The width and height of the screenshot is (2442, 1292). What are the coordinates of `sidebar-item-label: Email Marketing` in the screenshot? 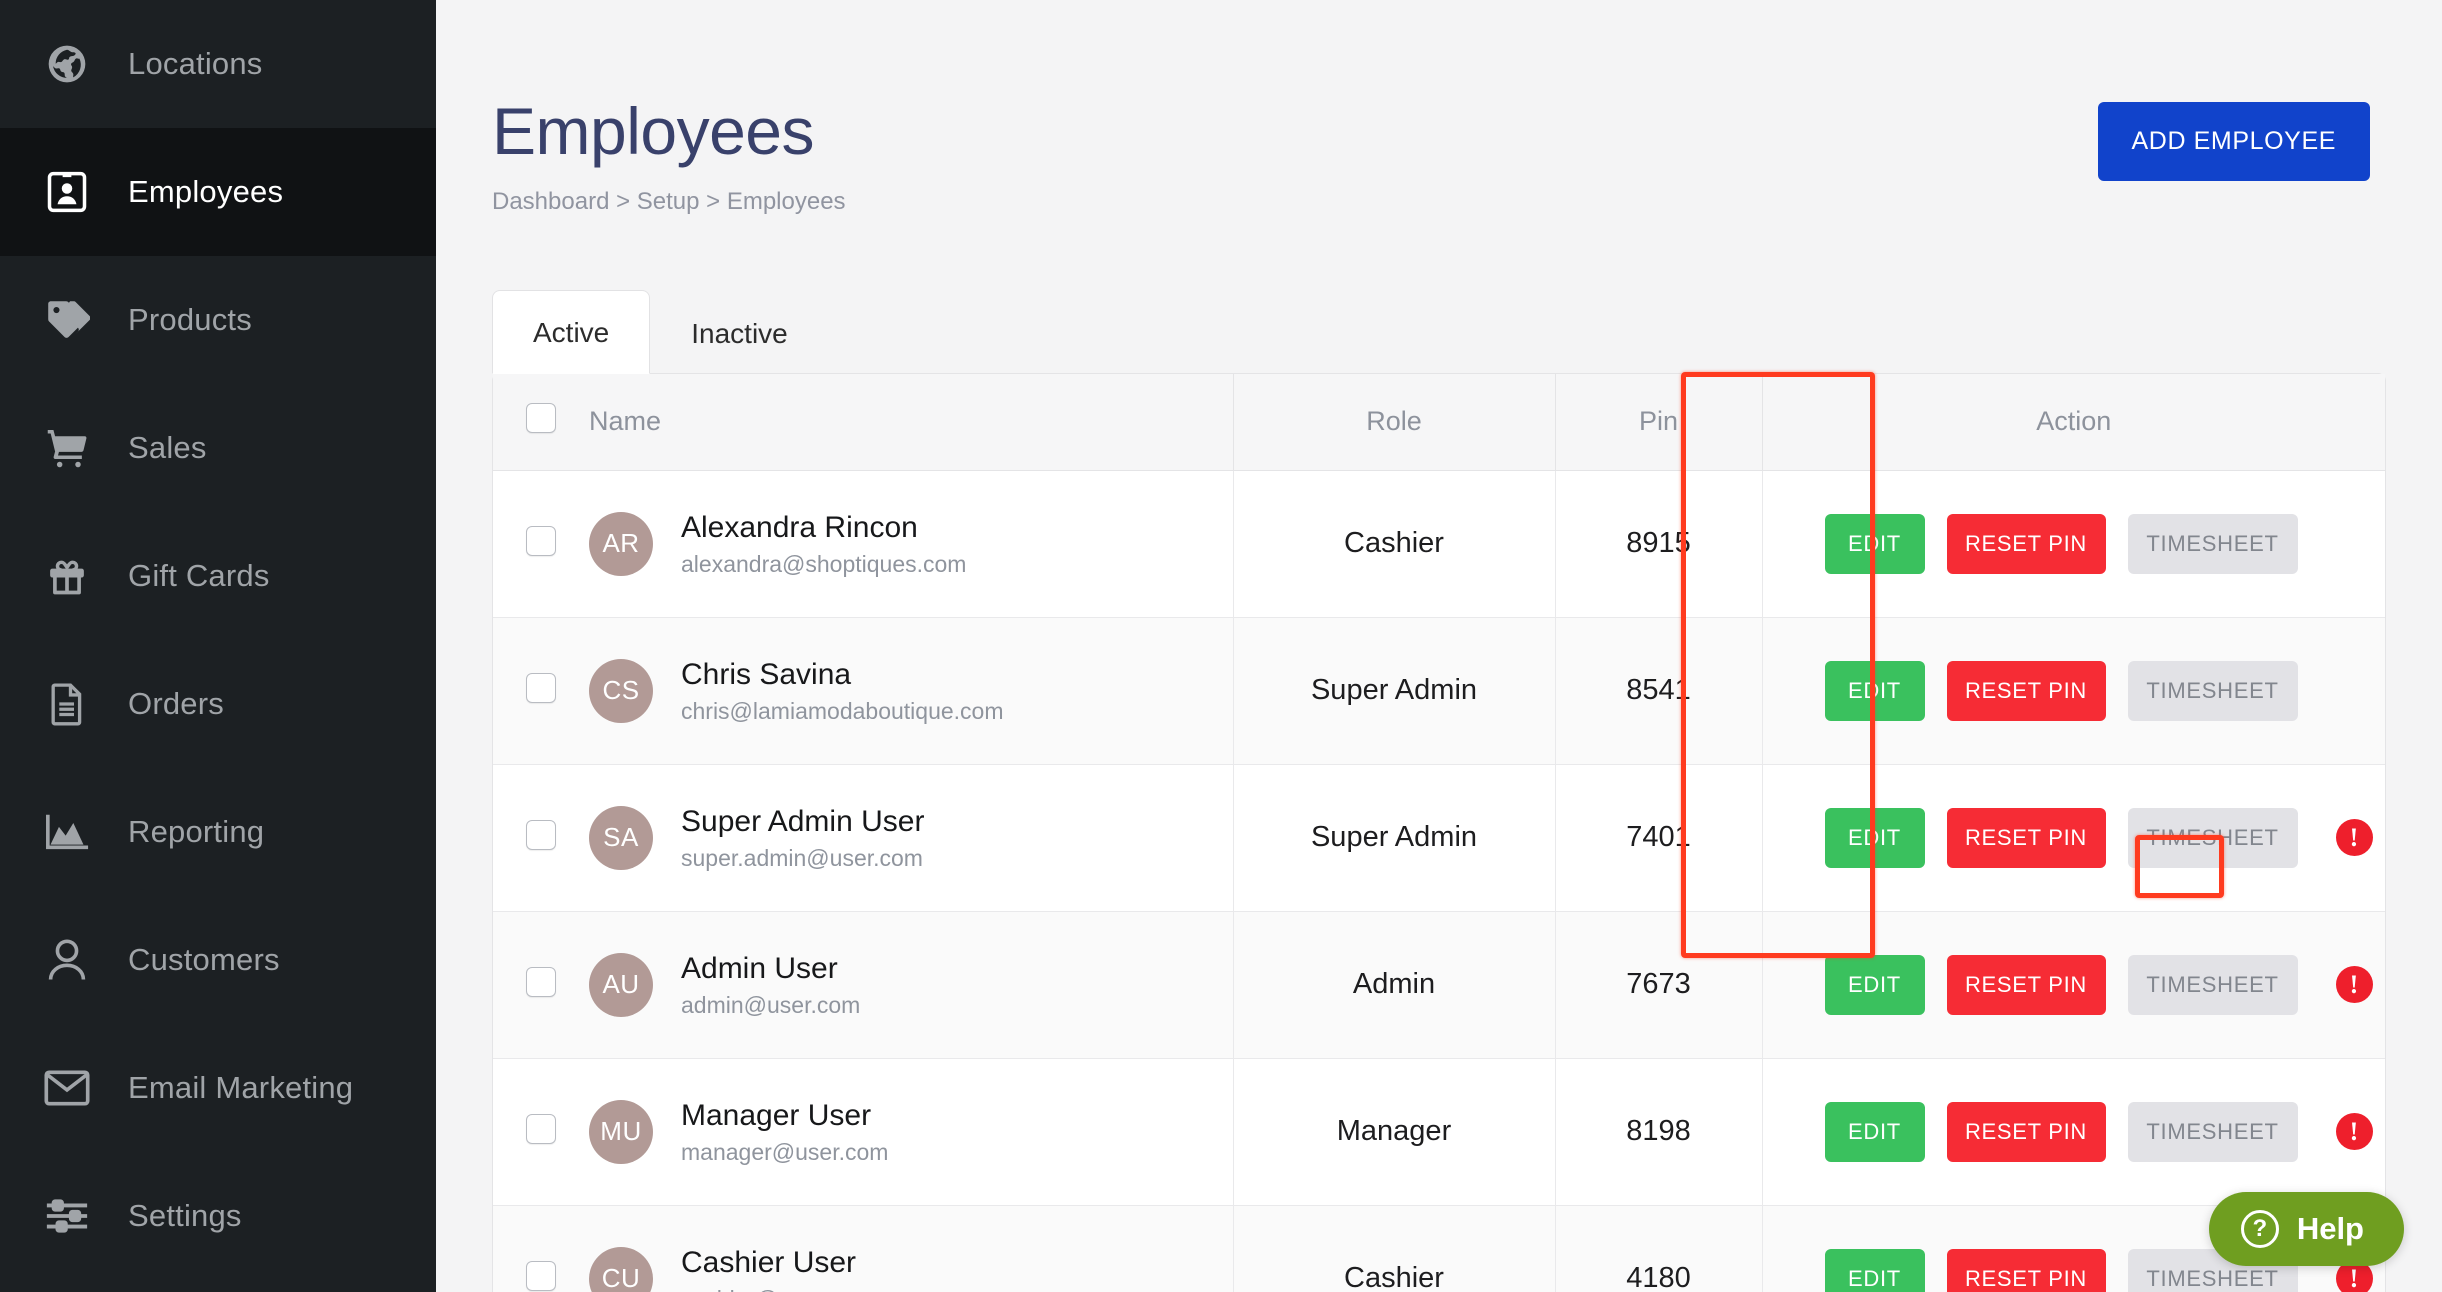 It's located at (241, 1087).